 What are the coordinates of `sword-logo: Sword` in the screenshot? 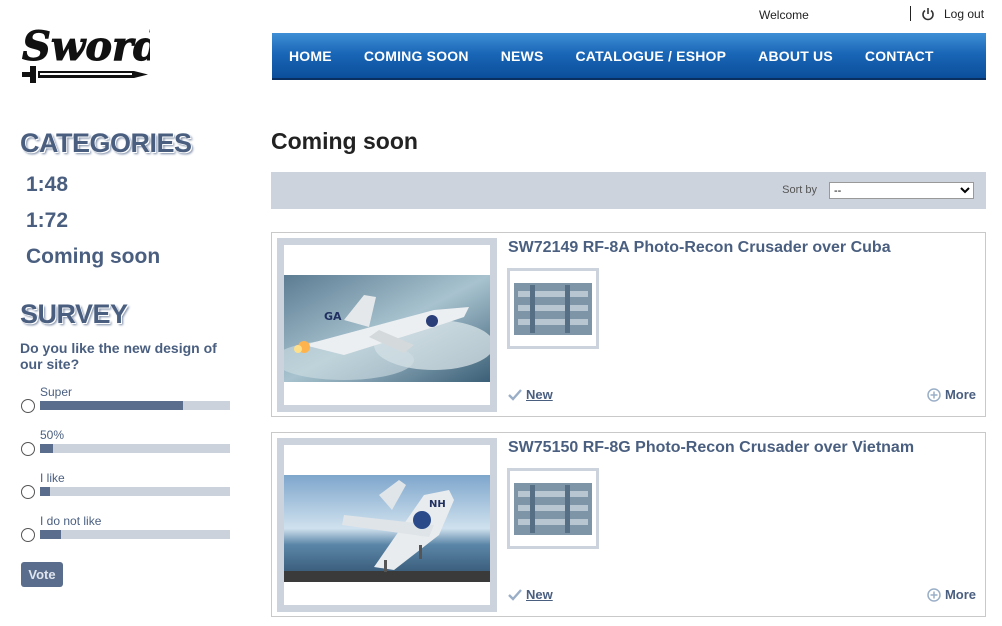 It's located at (91, 53).